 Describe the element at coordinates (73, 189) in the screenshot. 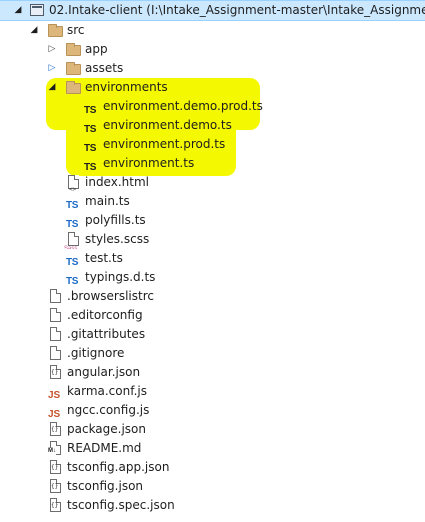

I see `html-badge: <>` at that location.